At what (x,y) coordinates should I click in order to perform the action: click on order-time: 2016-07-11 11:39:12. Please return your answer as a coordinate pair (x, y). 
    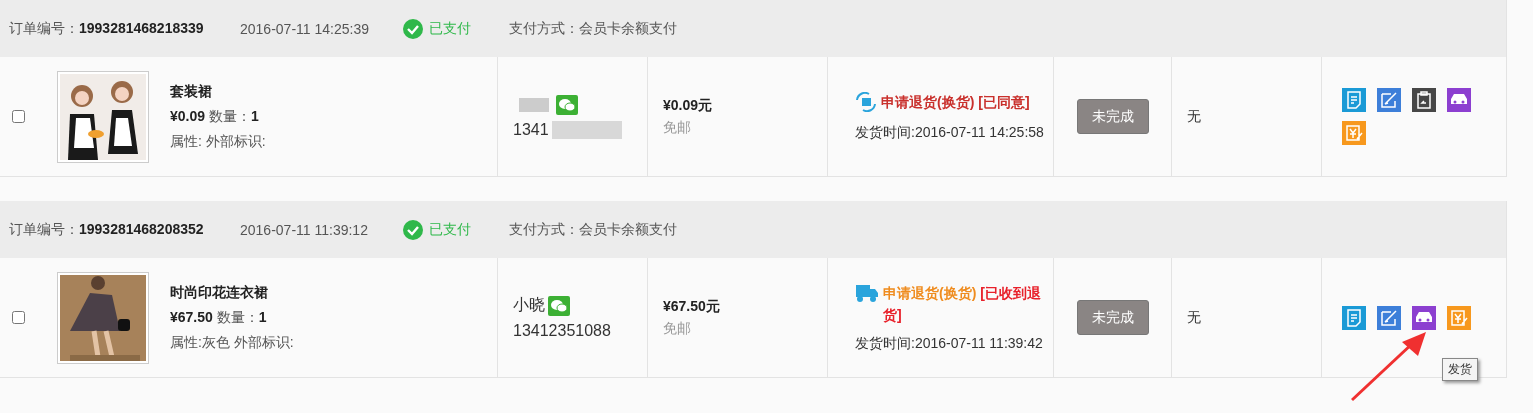
    Looking at the image, I should click on (304, 229).